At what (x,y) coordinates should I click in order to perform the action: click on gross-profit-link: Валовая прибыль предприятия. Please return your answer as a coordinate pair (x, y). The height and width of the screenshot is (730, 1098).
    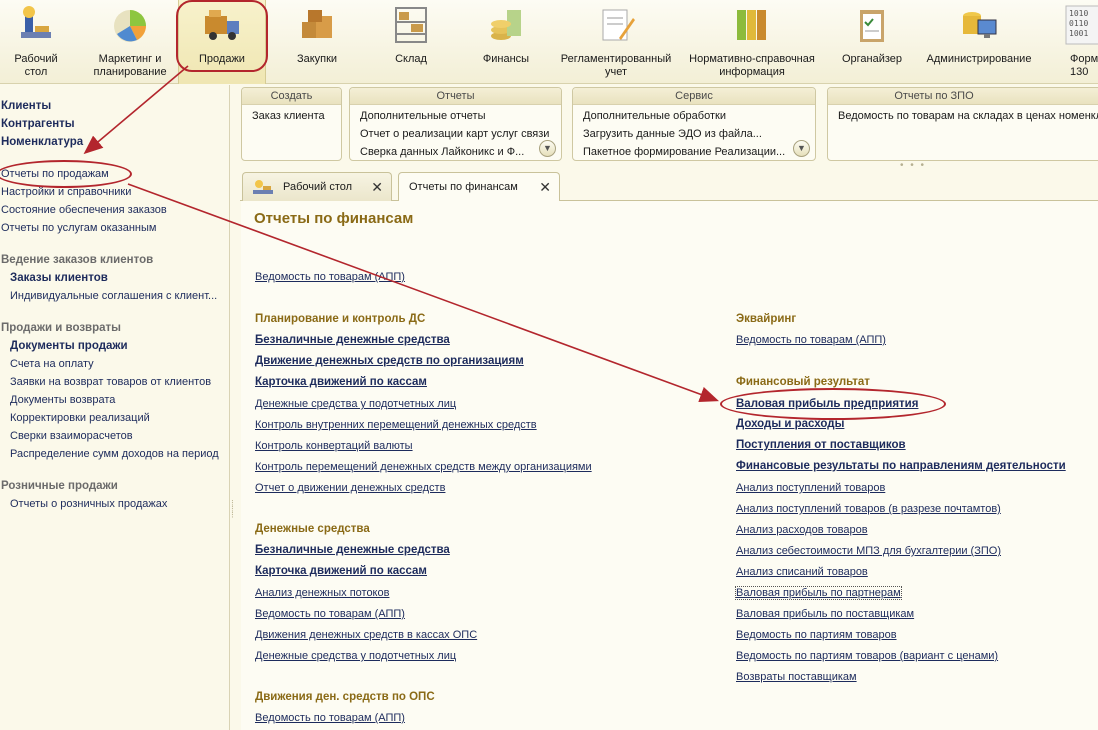
    Looking at the image, I should click on (827, 404).